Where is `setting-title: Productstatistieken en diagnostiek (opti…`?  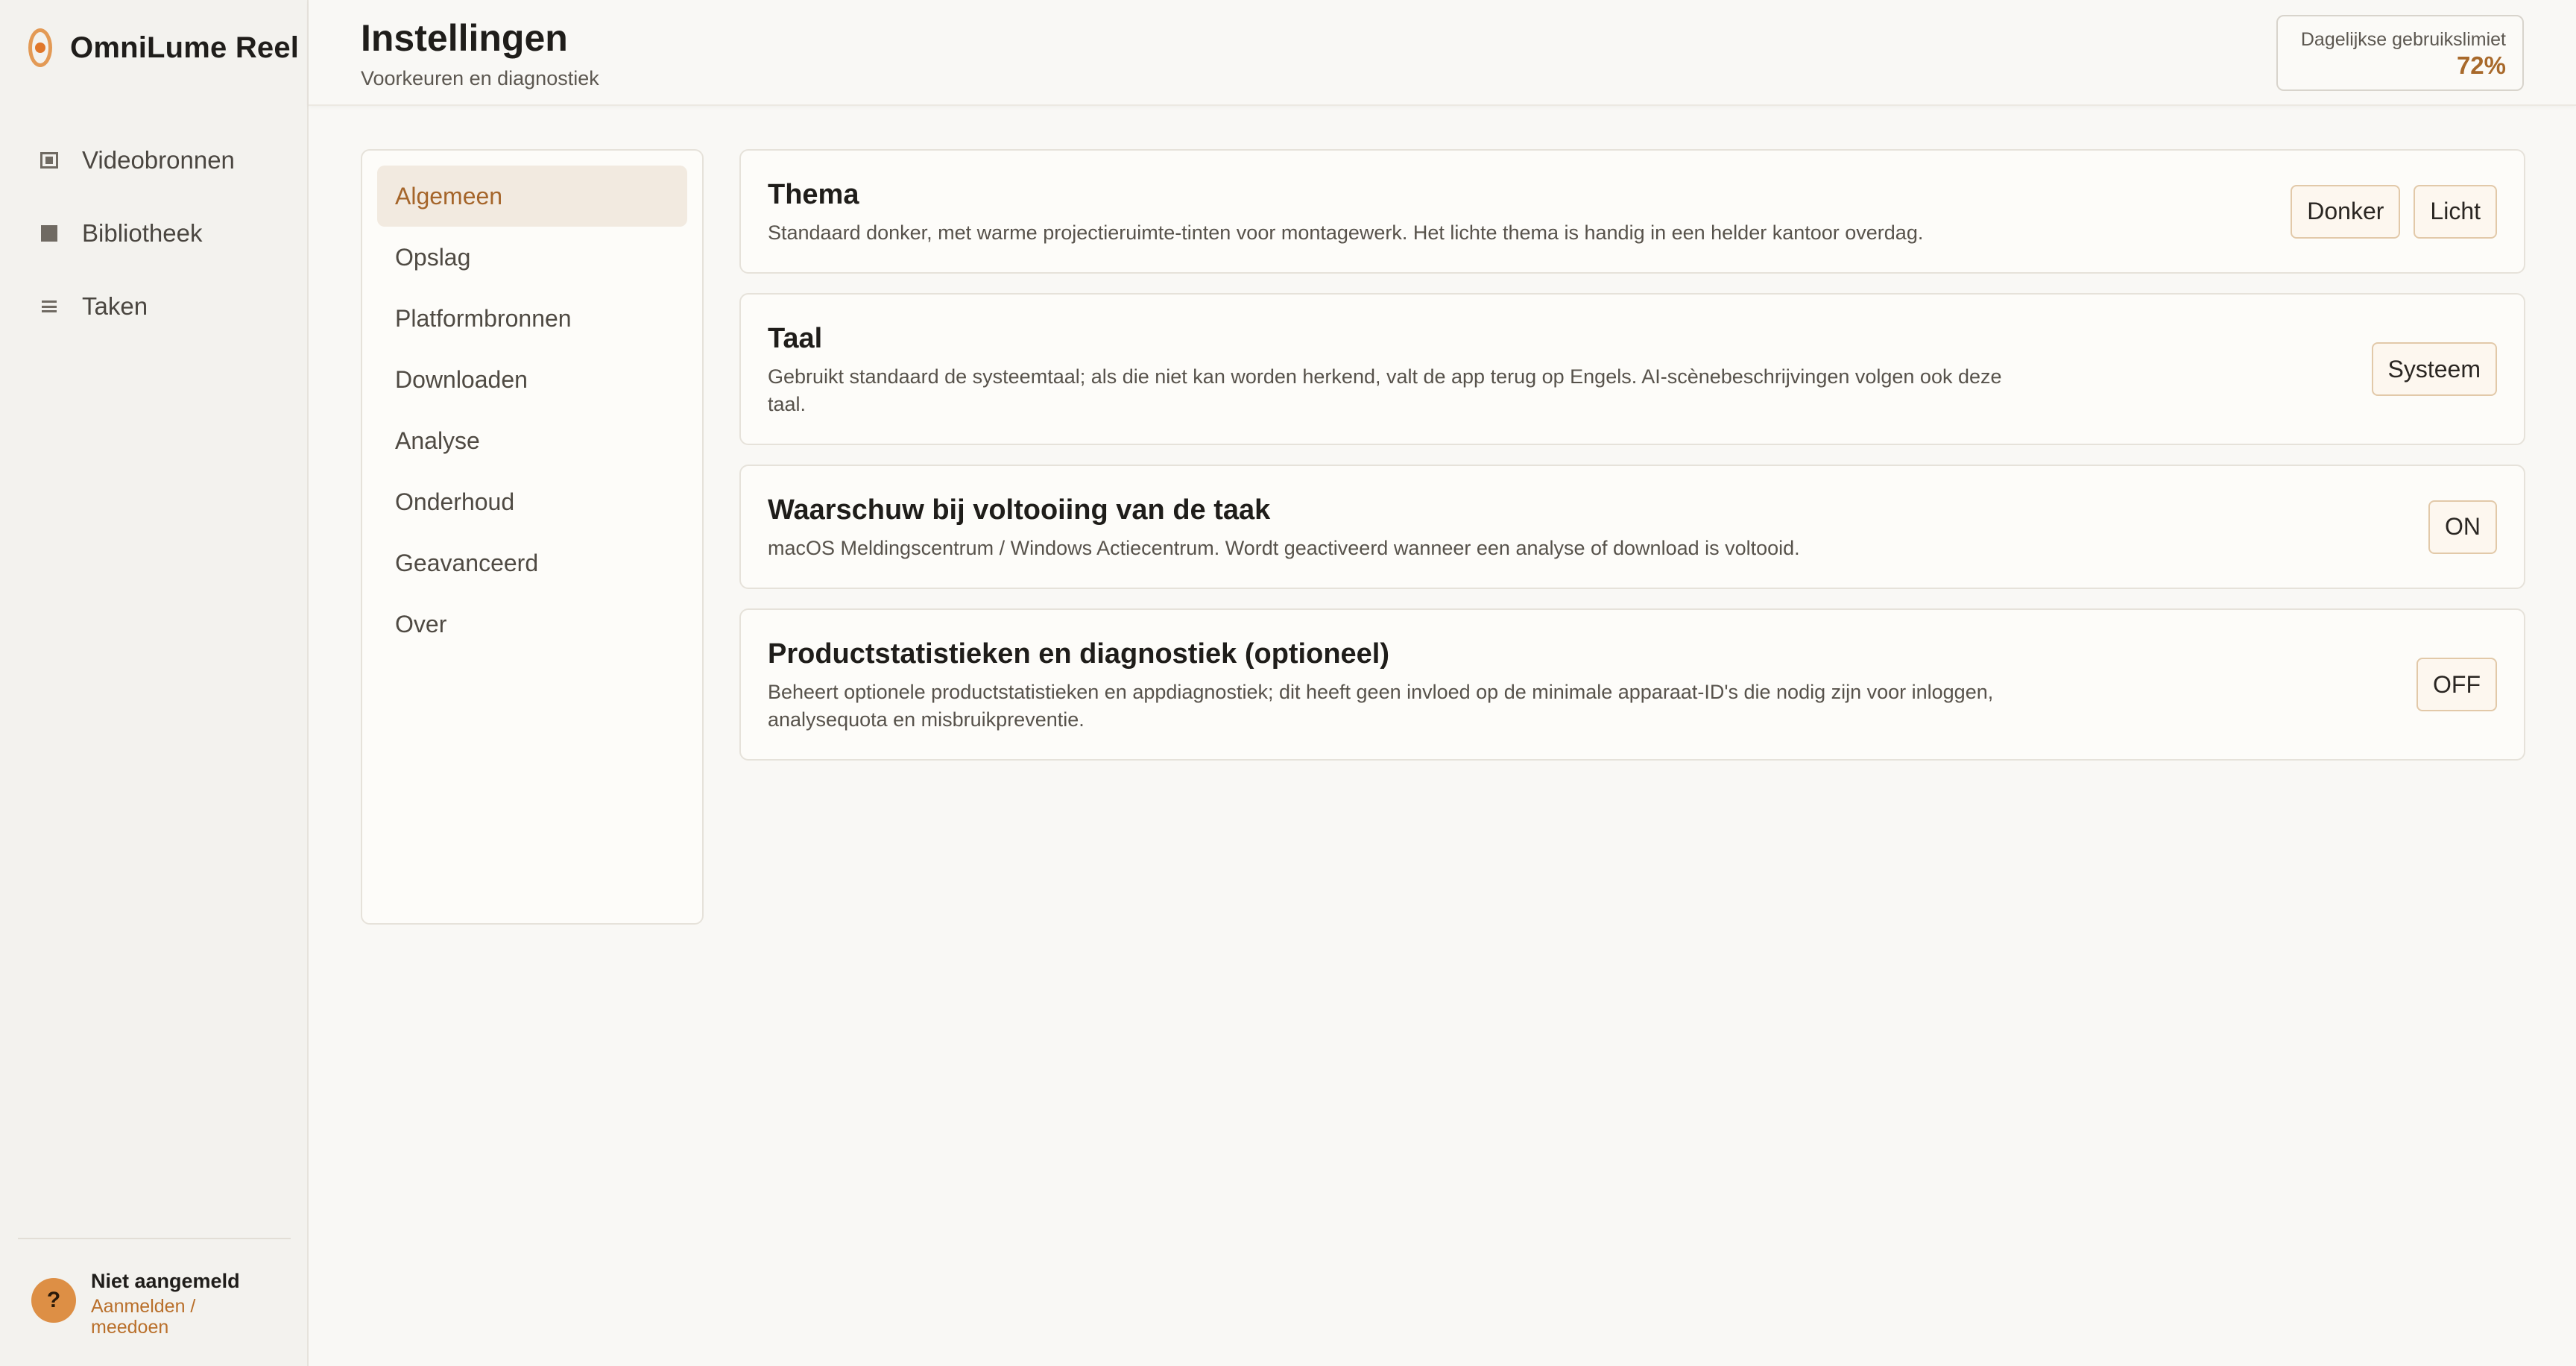 setting-title: Productstatistieken en diagnostiek (opti… is located at coordinates (1079, 654).